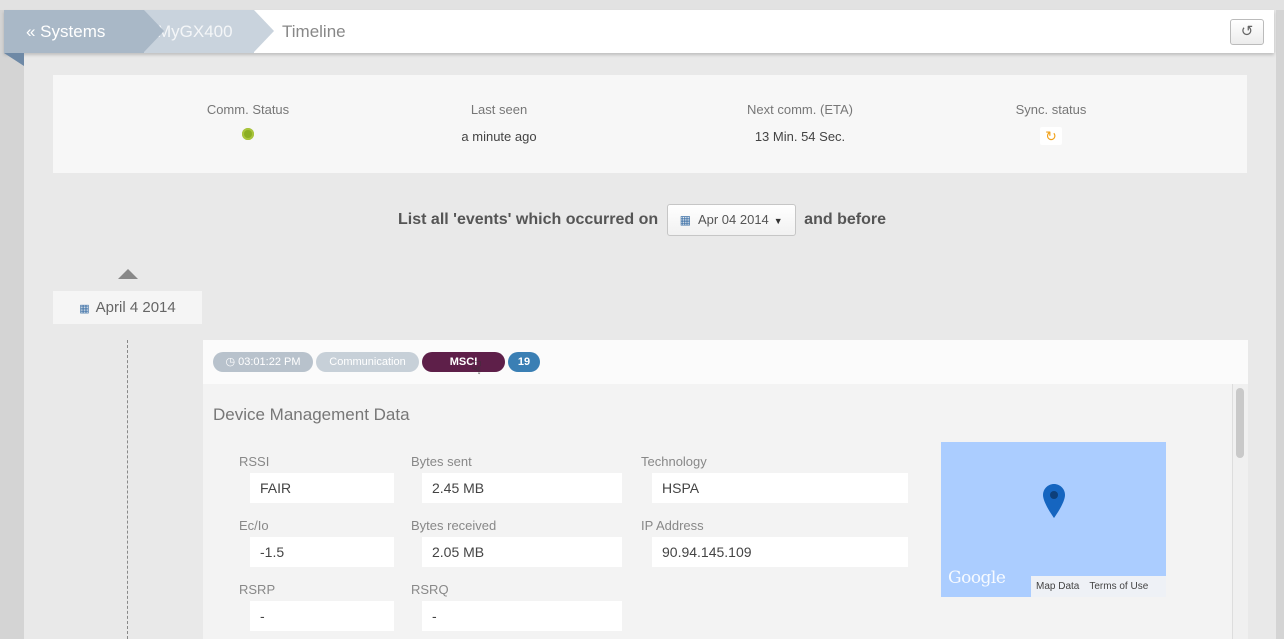 This screenshot has width=1284, height=639. What do you see at coordinates (84, 31) in the screenshot?
I see `breadcrumb-systems-link: « Systems` at bounding box center [84, 31].